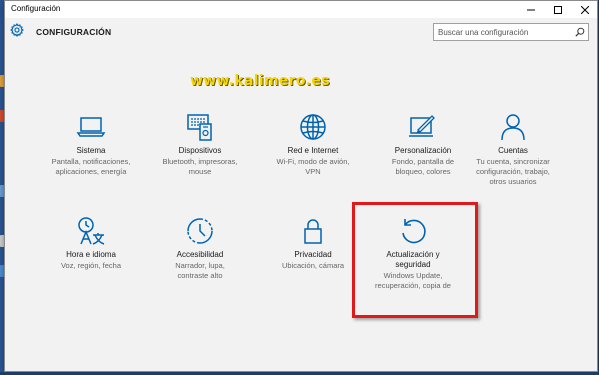 The image size is (599, 375). Describe the element at coordinates (580, 32) in the screenshot. I see `search-icon` at that location.